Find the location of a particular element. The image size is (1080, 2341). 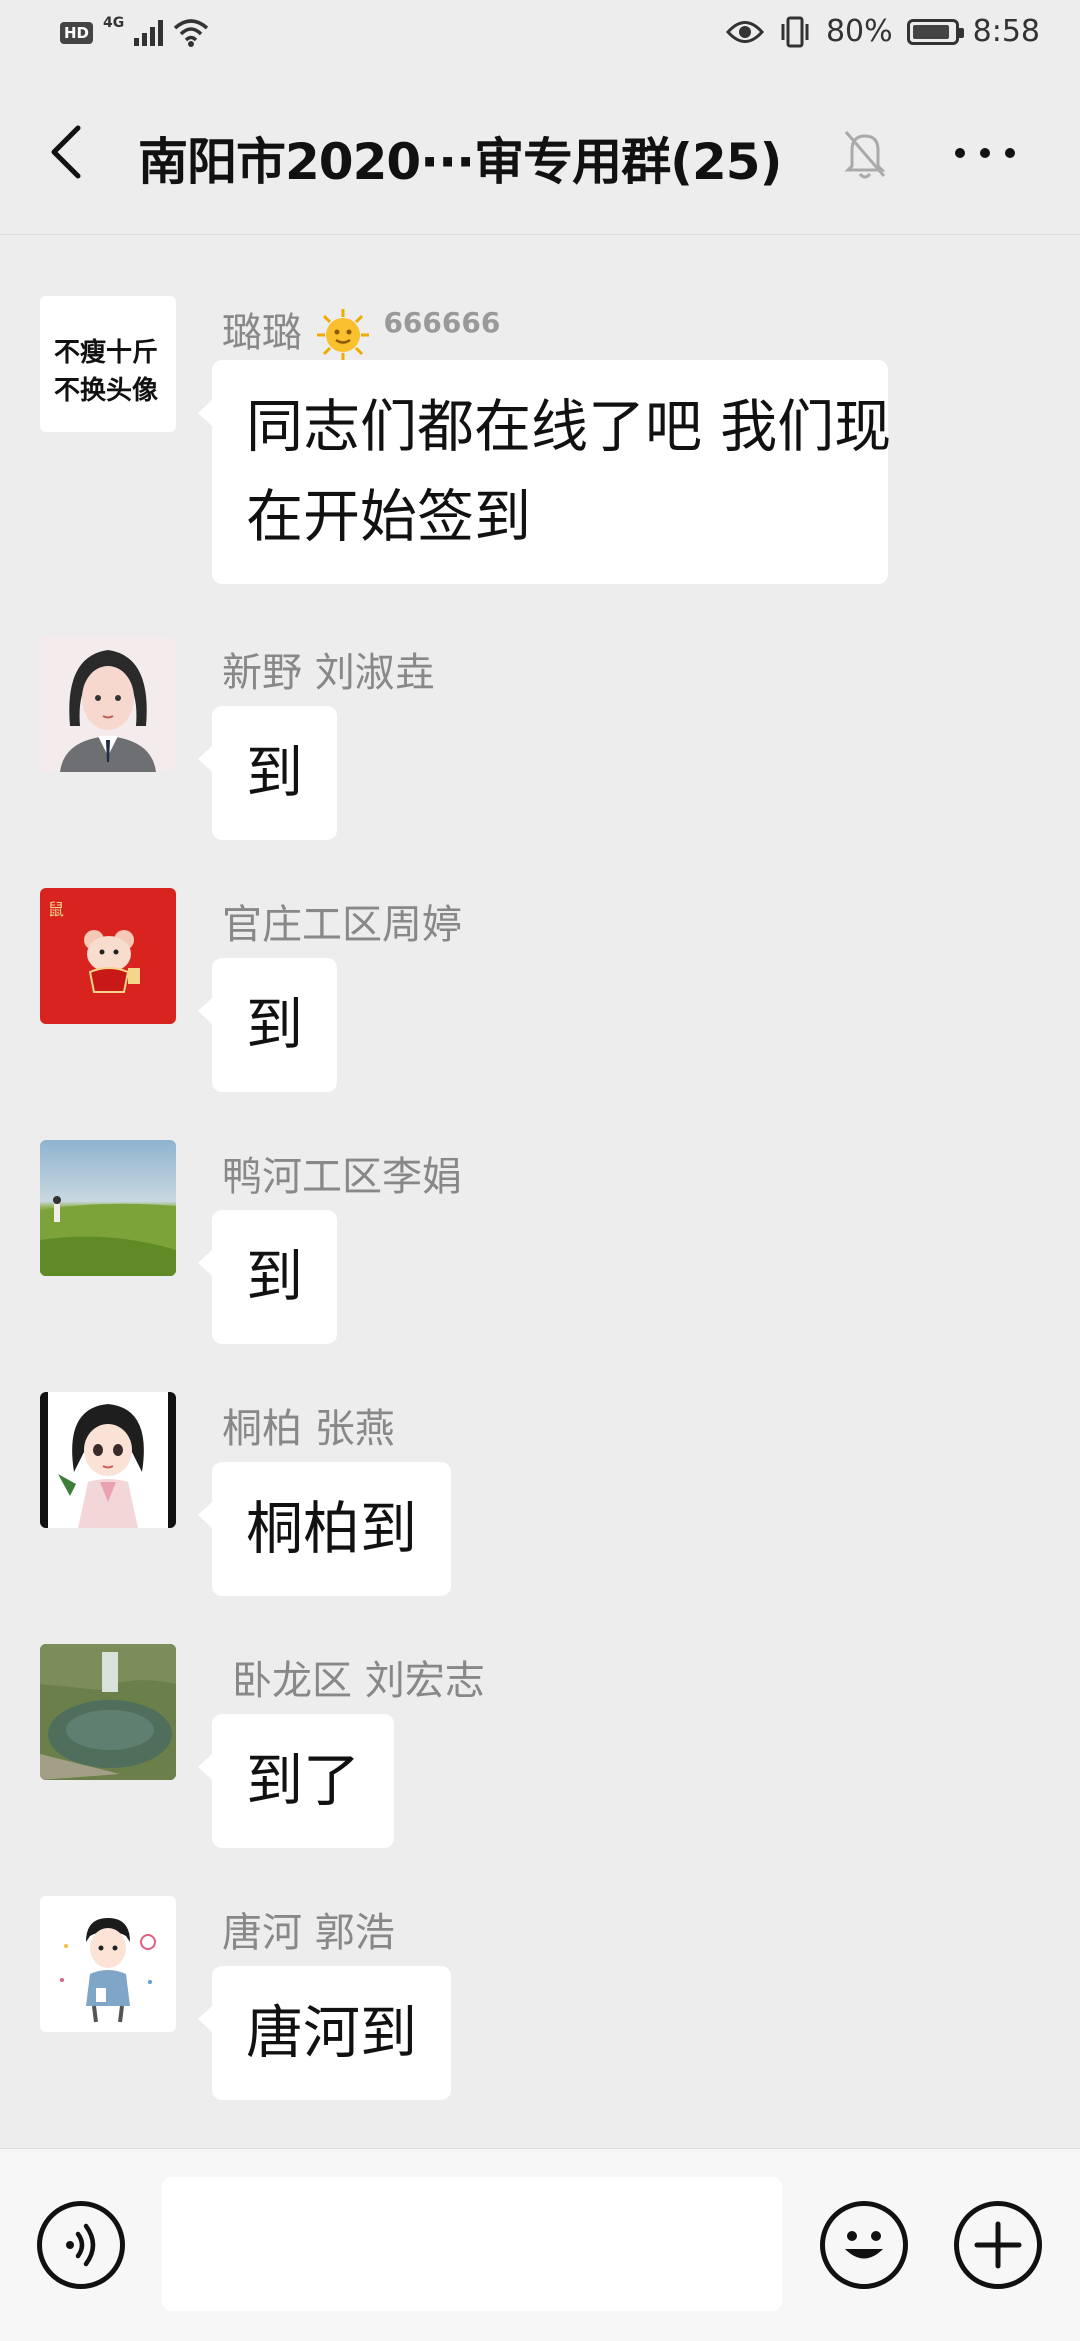

voice-button is located at coordinates (81, 2245).